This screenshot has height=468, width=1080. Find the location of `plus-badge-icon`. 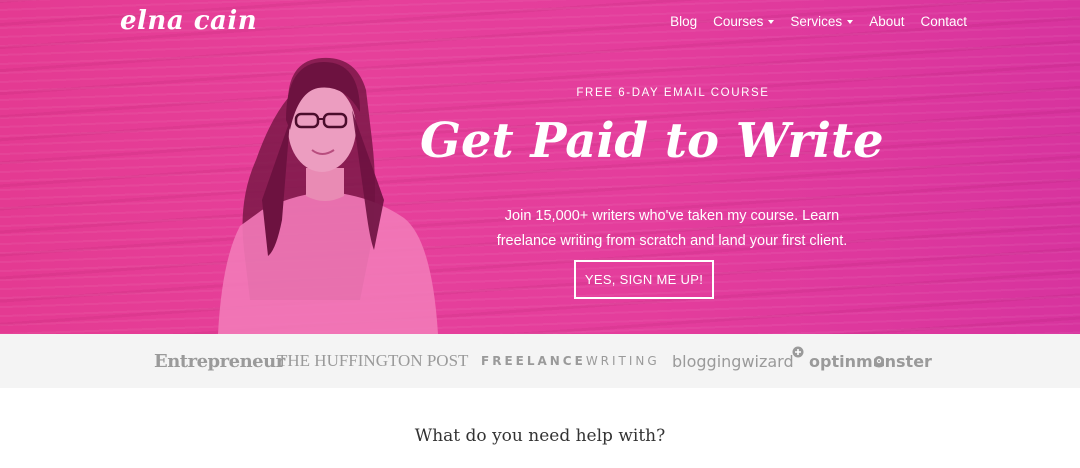

plus-badge-icon is located at coordinates (798, 352).